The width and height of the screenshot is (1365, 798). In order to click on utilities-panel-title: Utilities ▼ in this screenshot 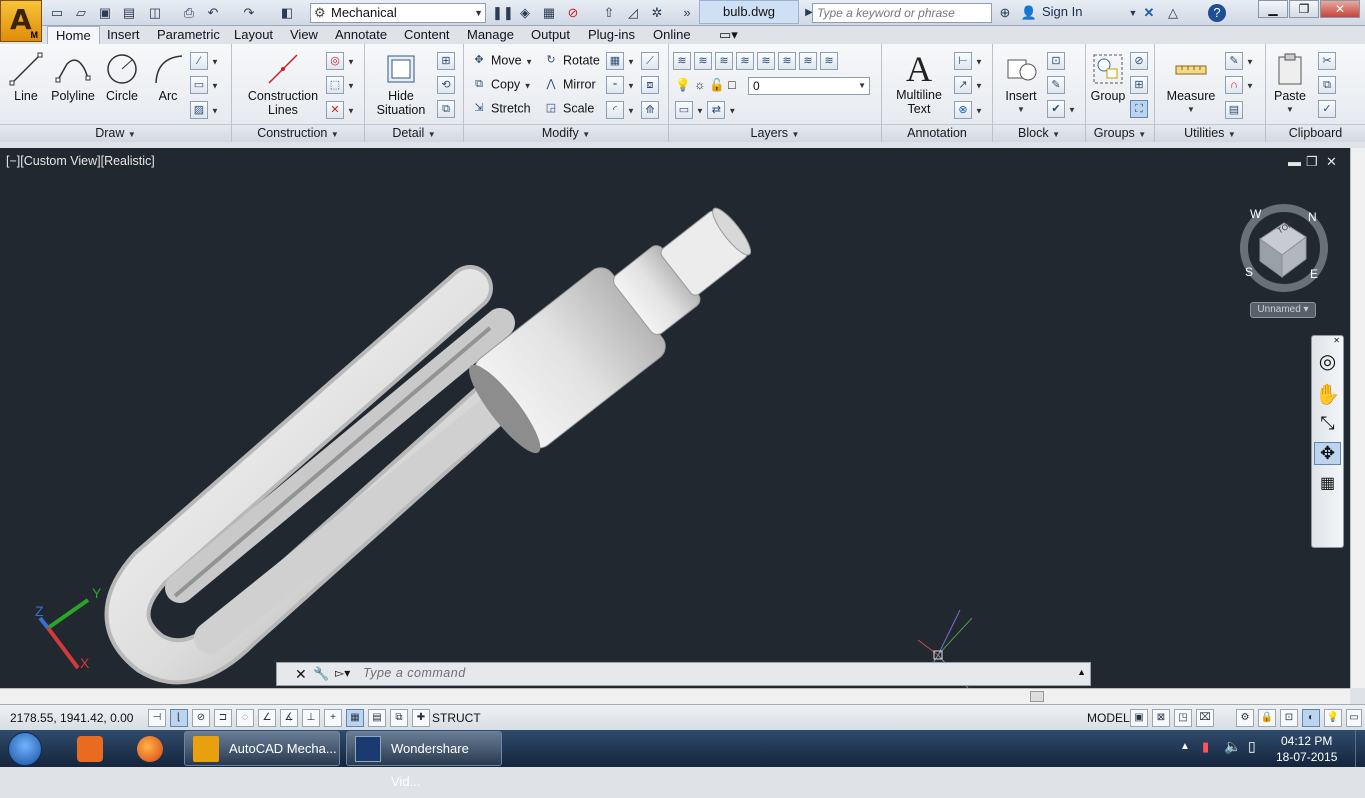, I will do `click(1210, 133)`.